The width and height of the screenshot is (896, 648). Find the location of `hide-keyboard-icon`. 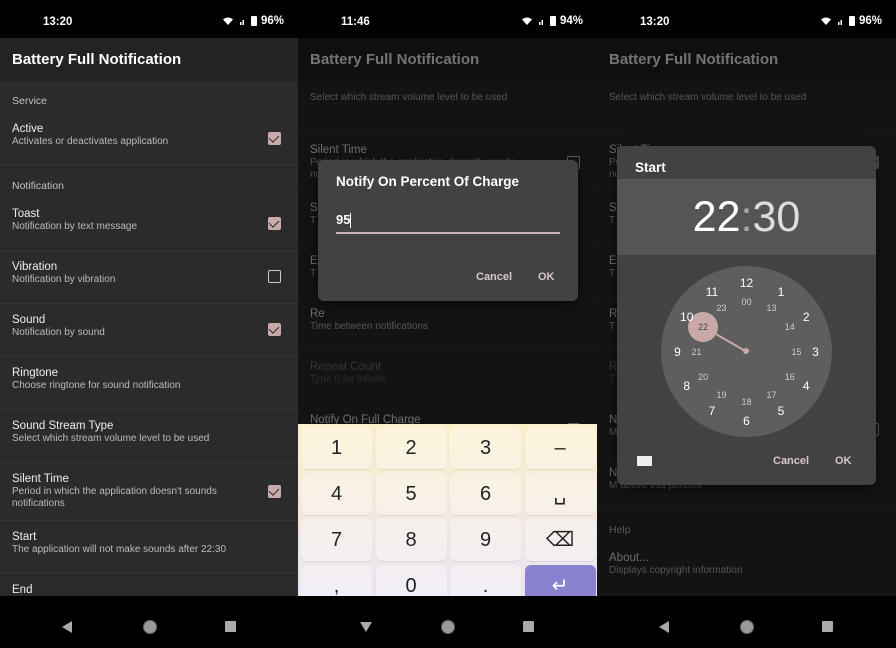

hide-keyboard-icon is located at coordinates (366, 627).